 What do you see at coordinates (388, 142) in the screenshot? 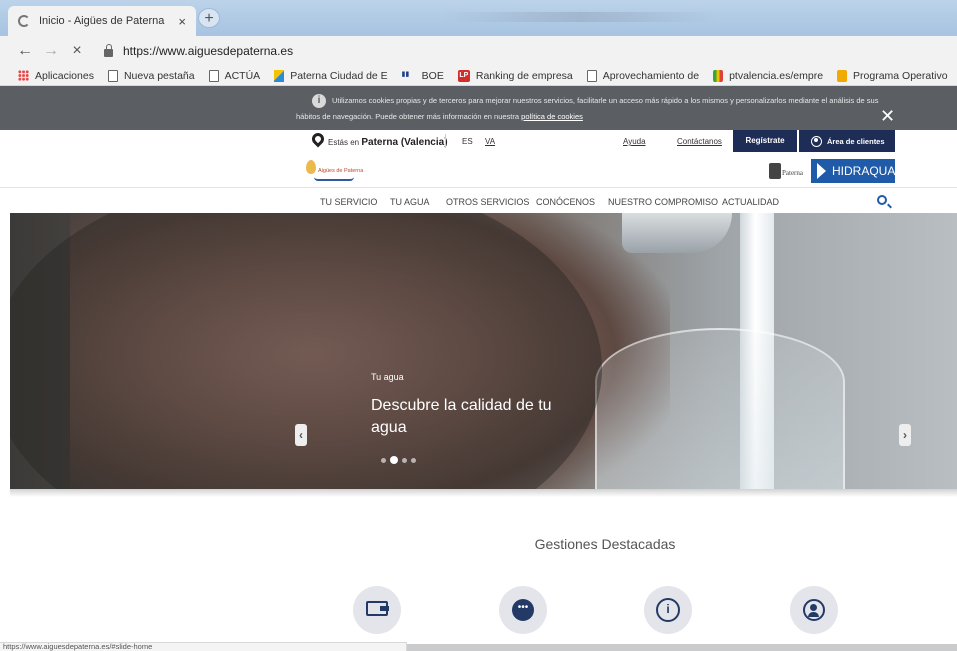
I see `location-selector: Estás en Paterna (Valencia)` at bounding box center [388, 142].